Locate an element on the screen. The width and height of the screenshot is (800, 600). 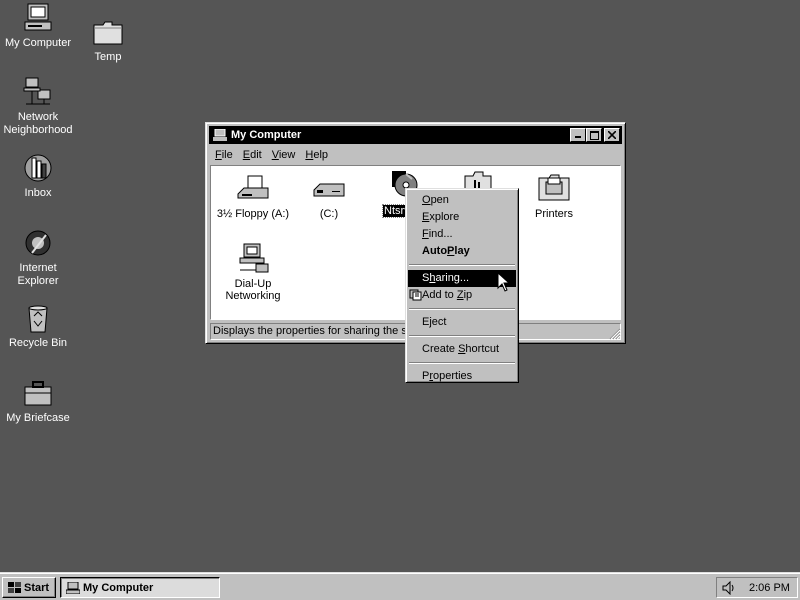
c-drive-item: (C:) is located at coordinates (329, 196).